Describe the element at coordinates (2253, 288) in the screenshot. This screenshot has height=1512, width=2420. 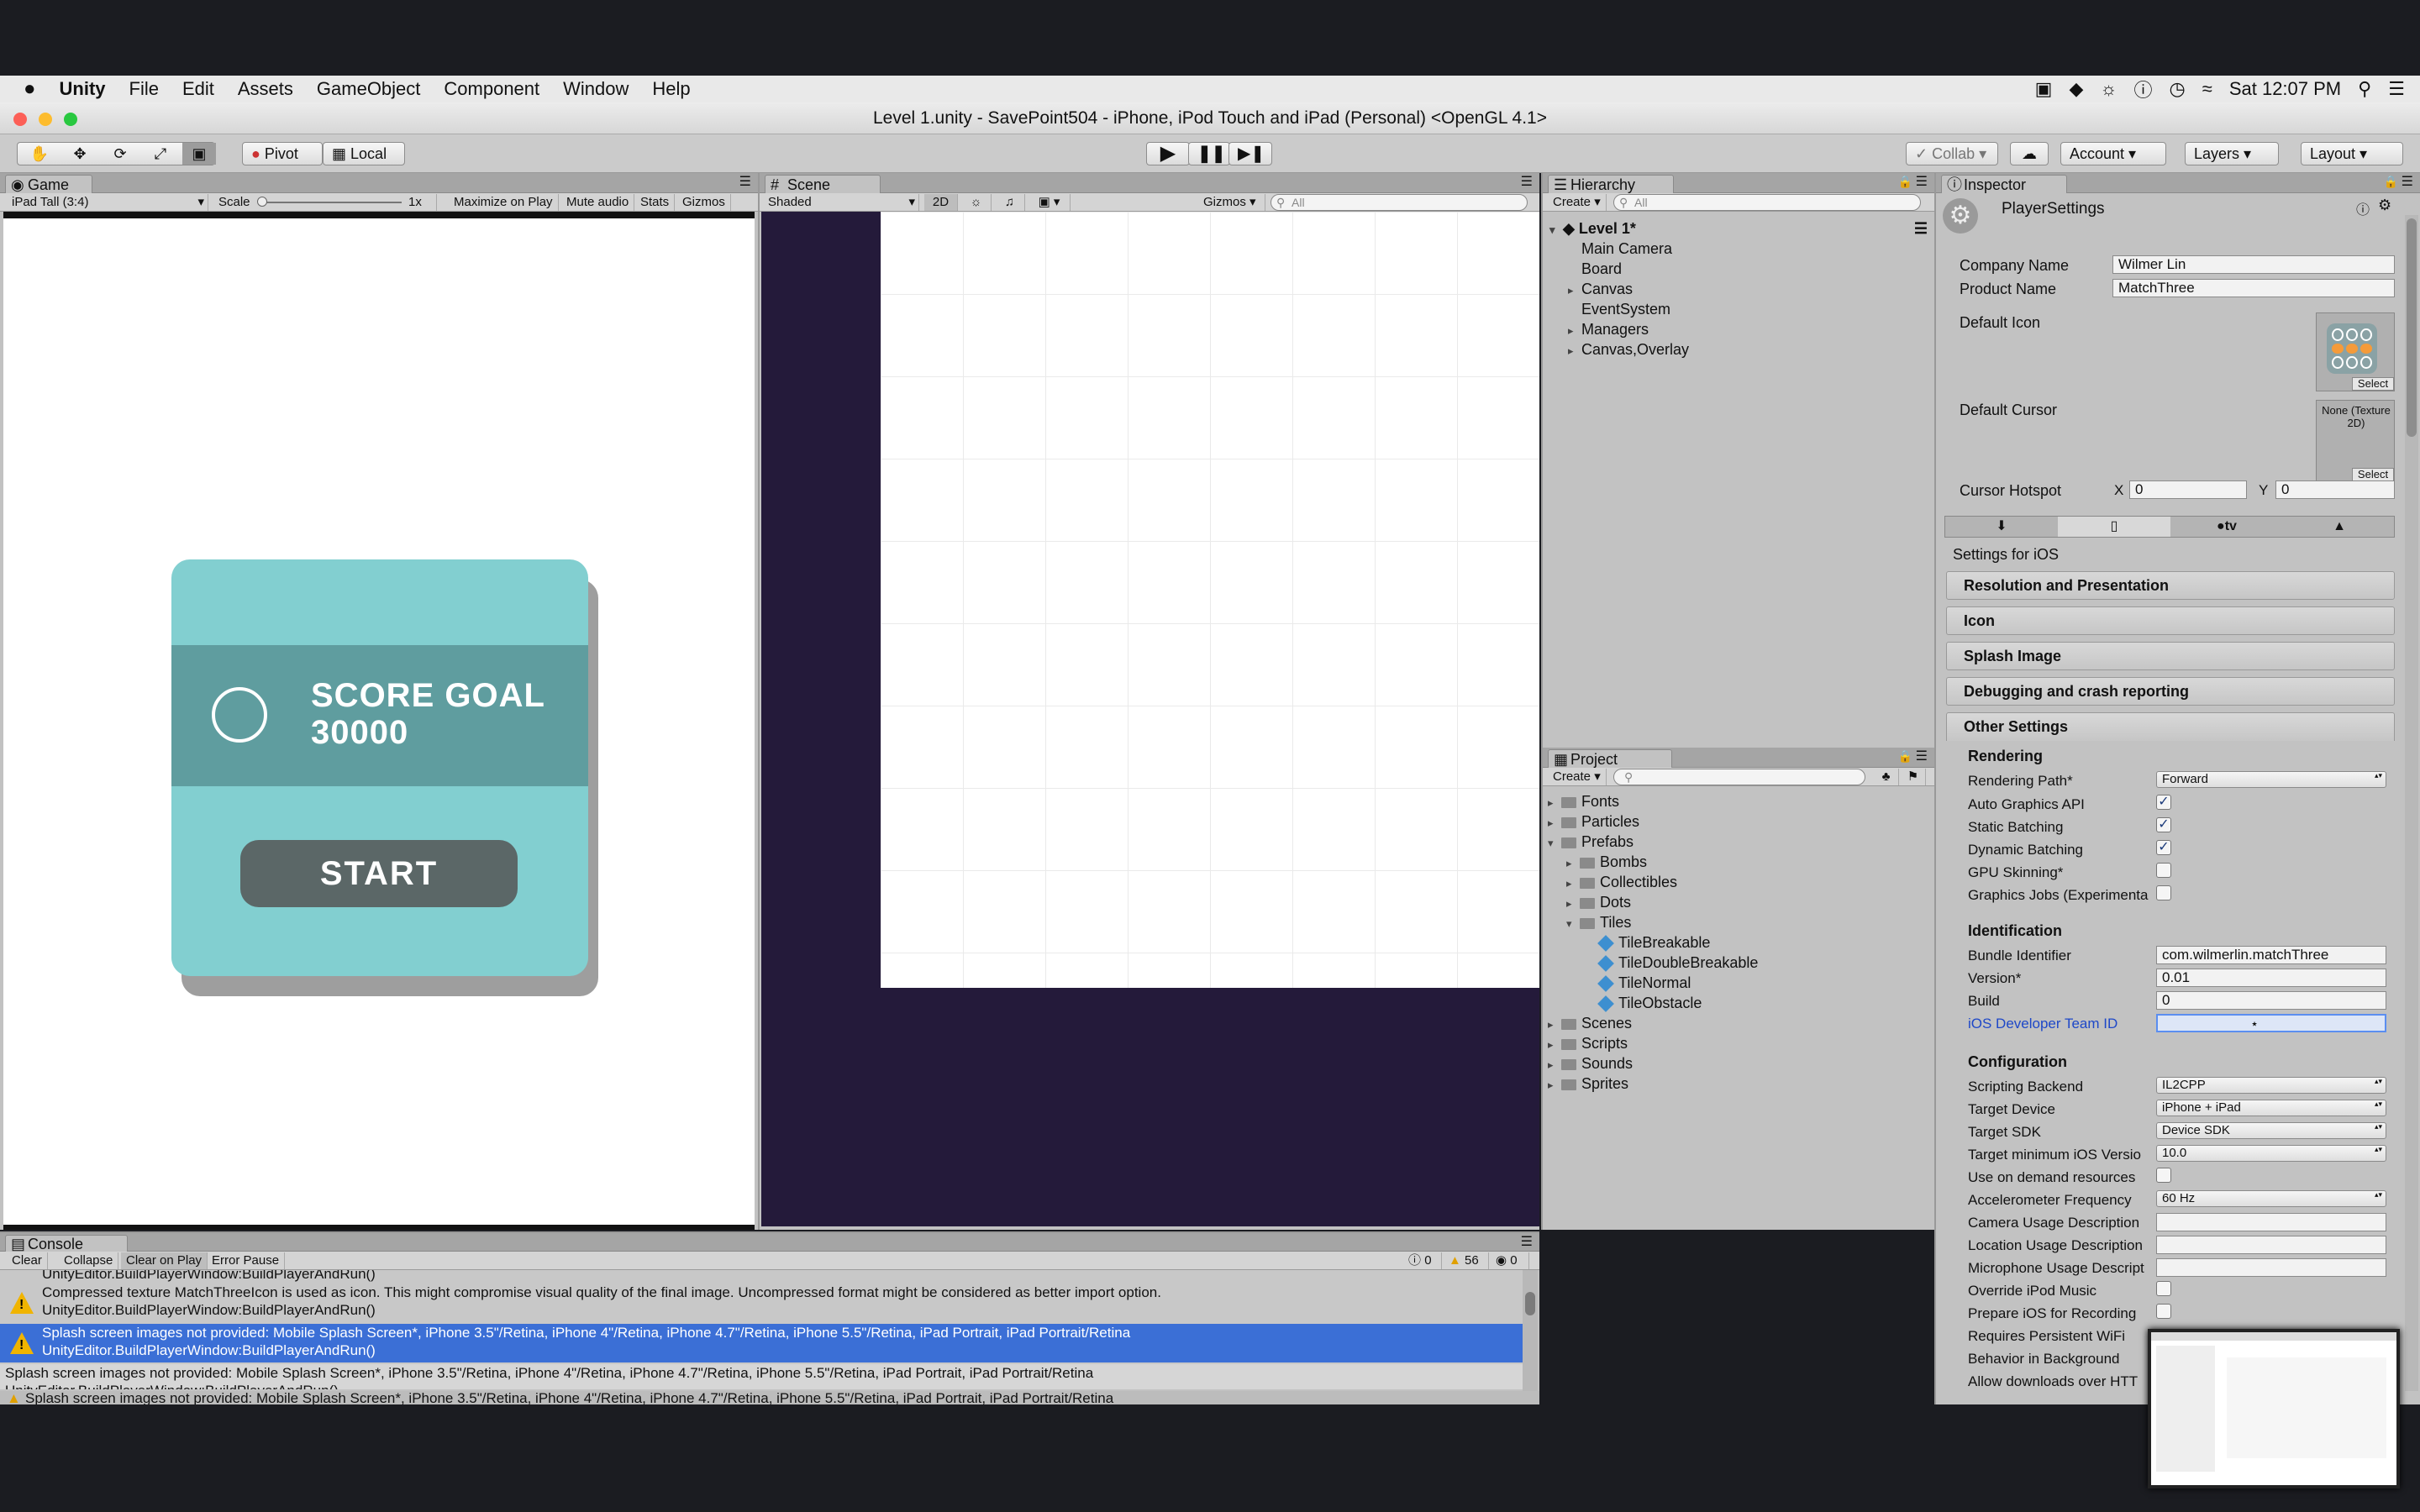
I see `product-name-field: MatchThree` at that location.